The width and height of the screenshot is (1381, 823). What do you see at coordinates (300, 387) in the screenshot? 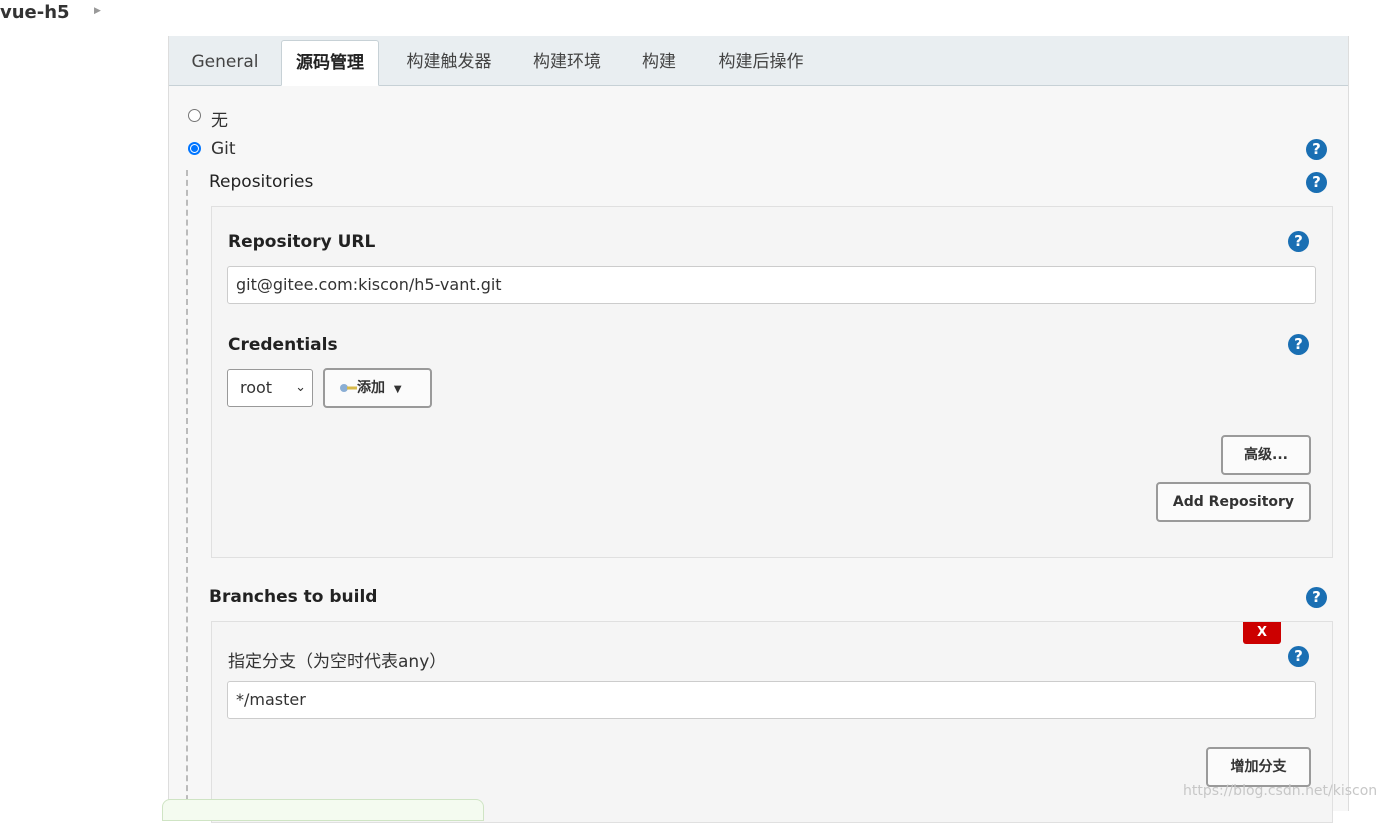
I see `chevron-down-icon: ⌄` at bounding box center [300, 387].